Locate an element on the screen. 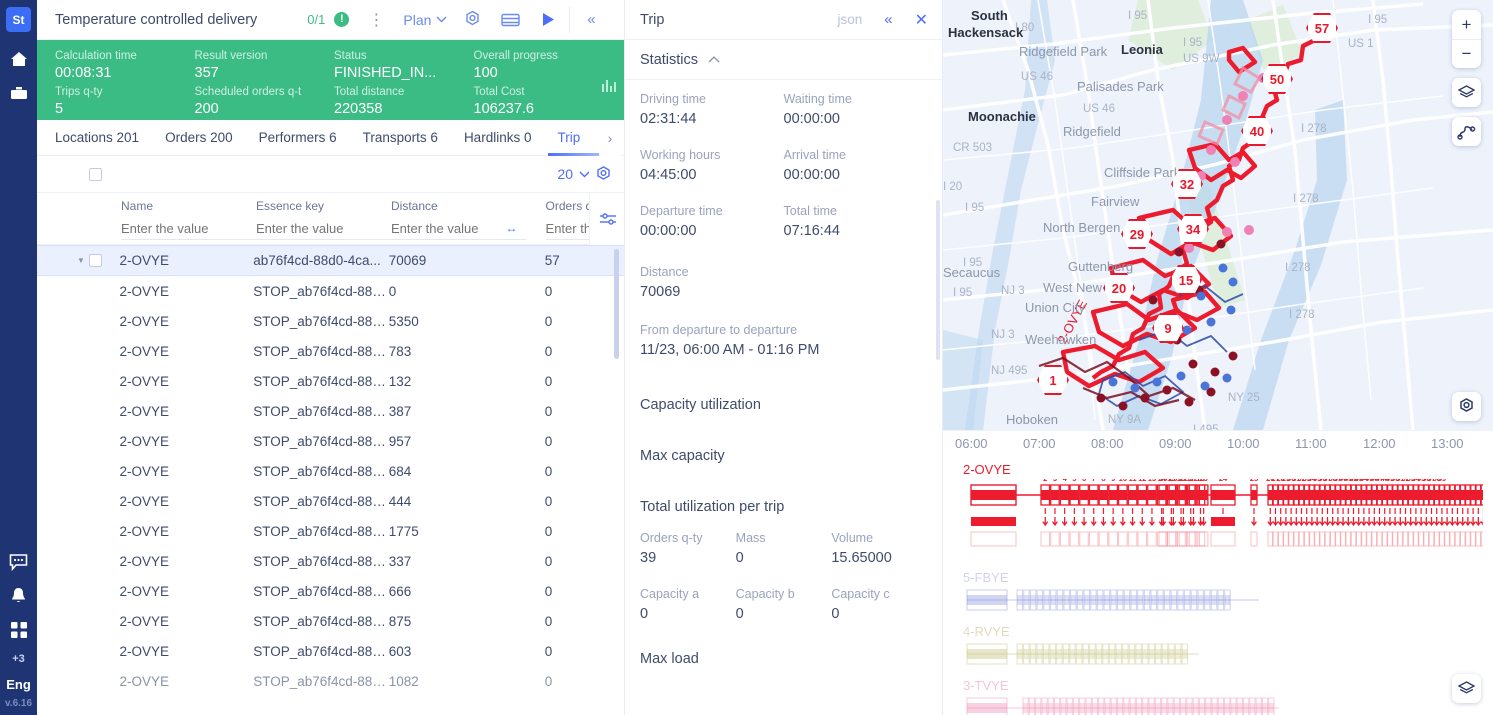 The height and width of the screenshot is (715, 1493). cell-orders: 57 is located at coordinates (552, 260).